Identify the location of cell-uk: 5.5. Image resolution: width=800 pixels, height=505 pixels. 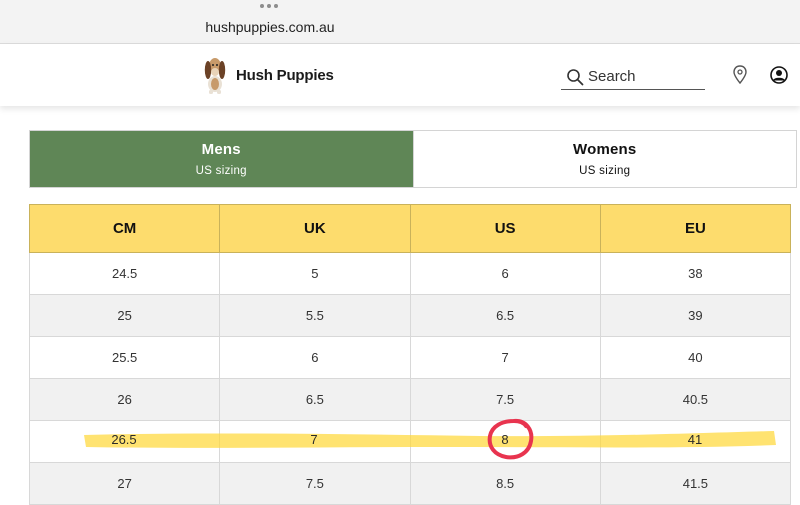
(315, 315).